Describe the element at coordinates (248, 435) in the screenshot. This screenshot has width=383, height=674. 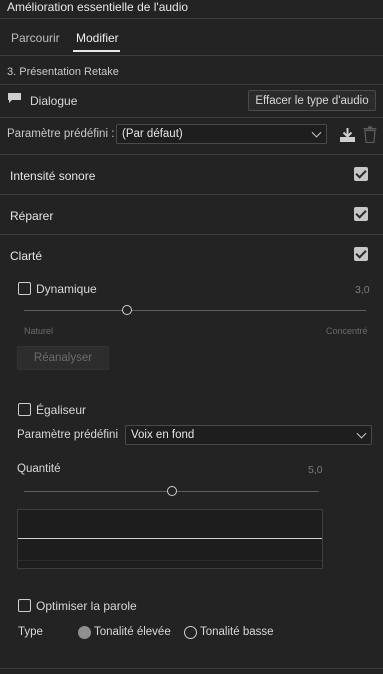
I see `equalizer-preset-dropdown: Voix en fond` at that location.